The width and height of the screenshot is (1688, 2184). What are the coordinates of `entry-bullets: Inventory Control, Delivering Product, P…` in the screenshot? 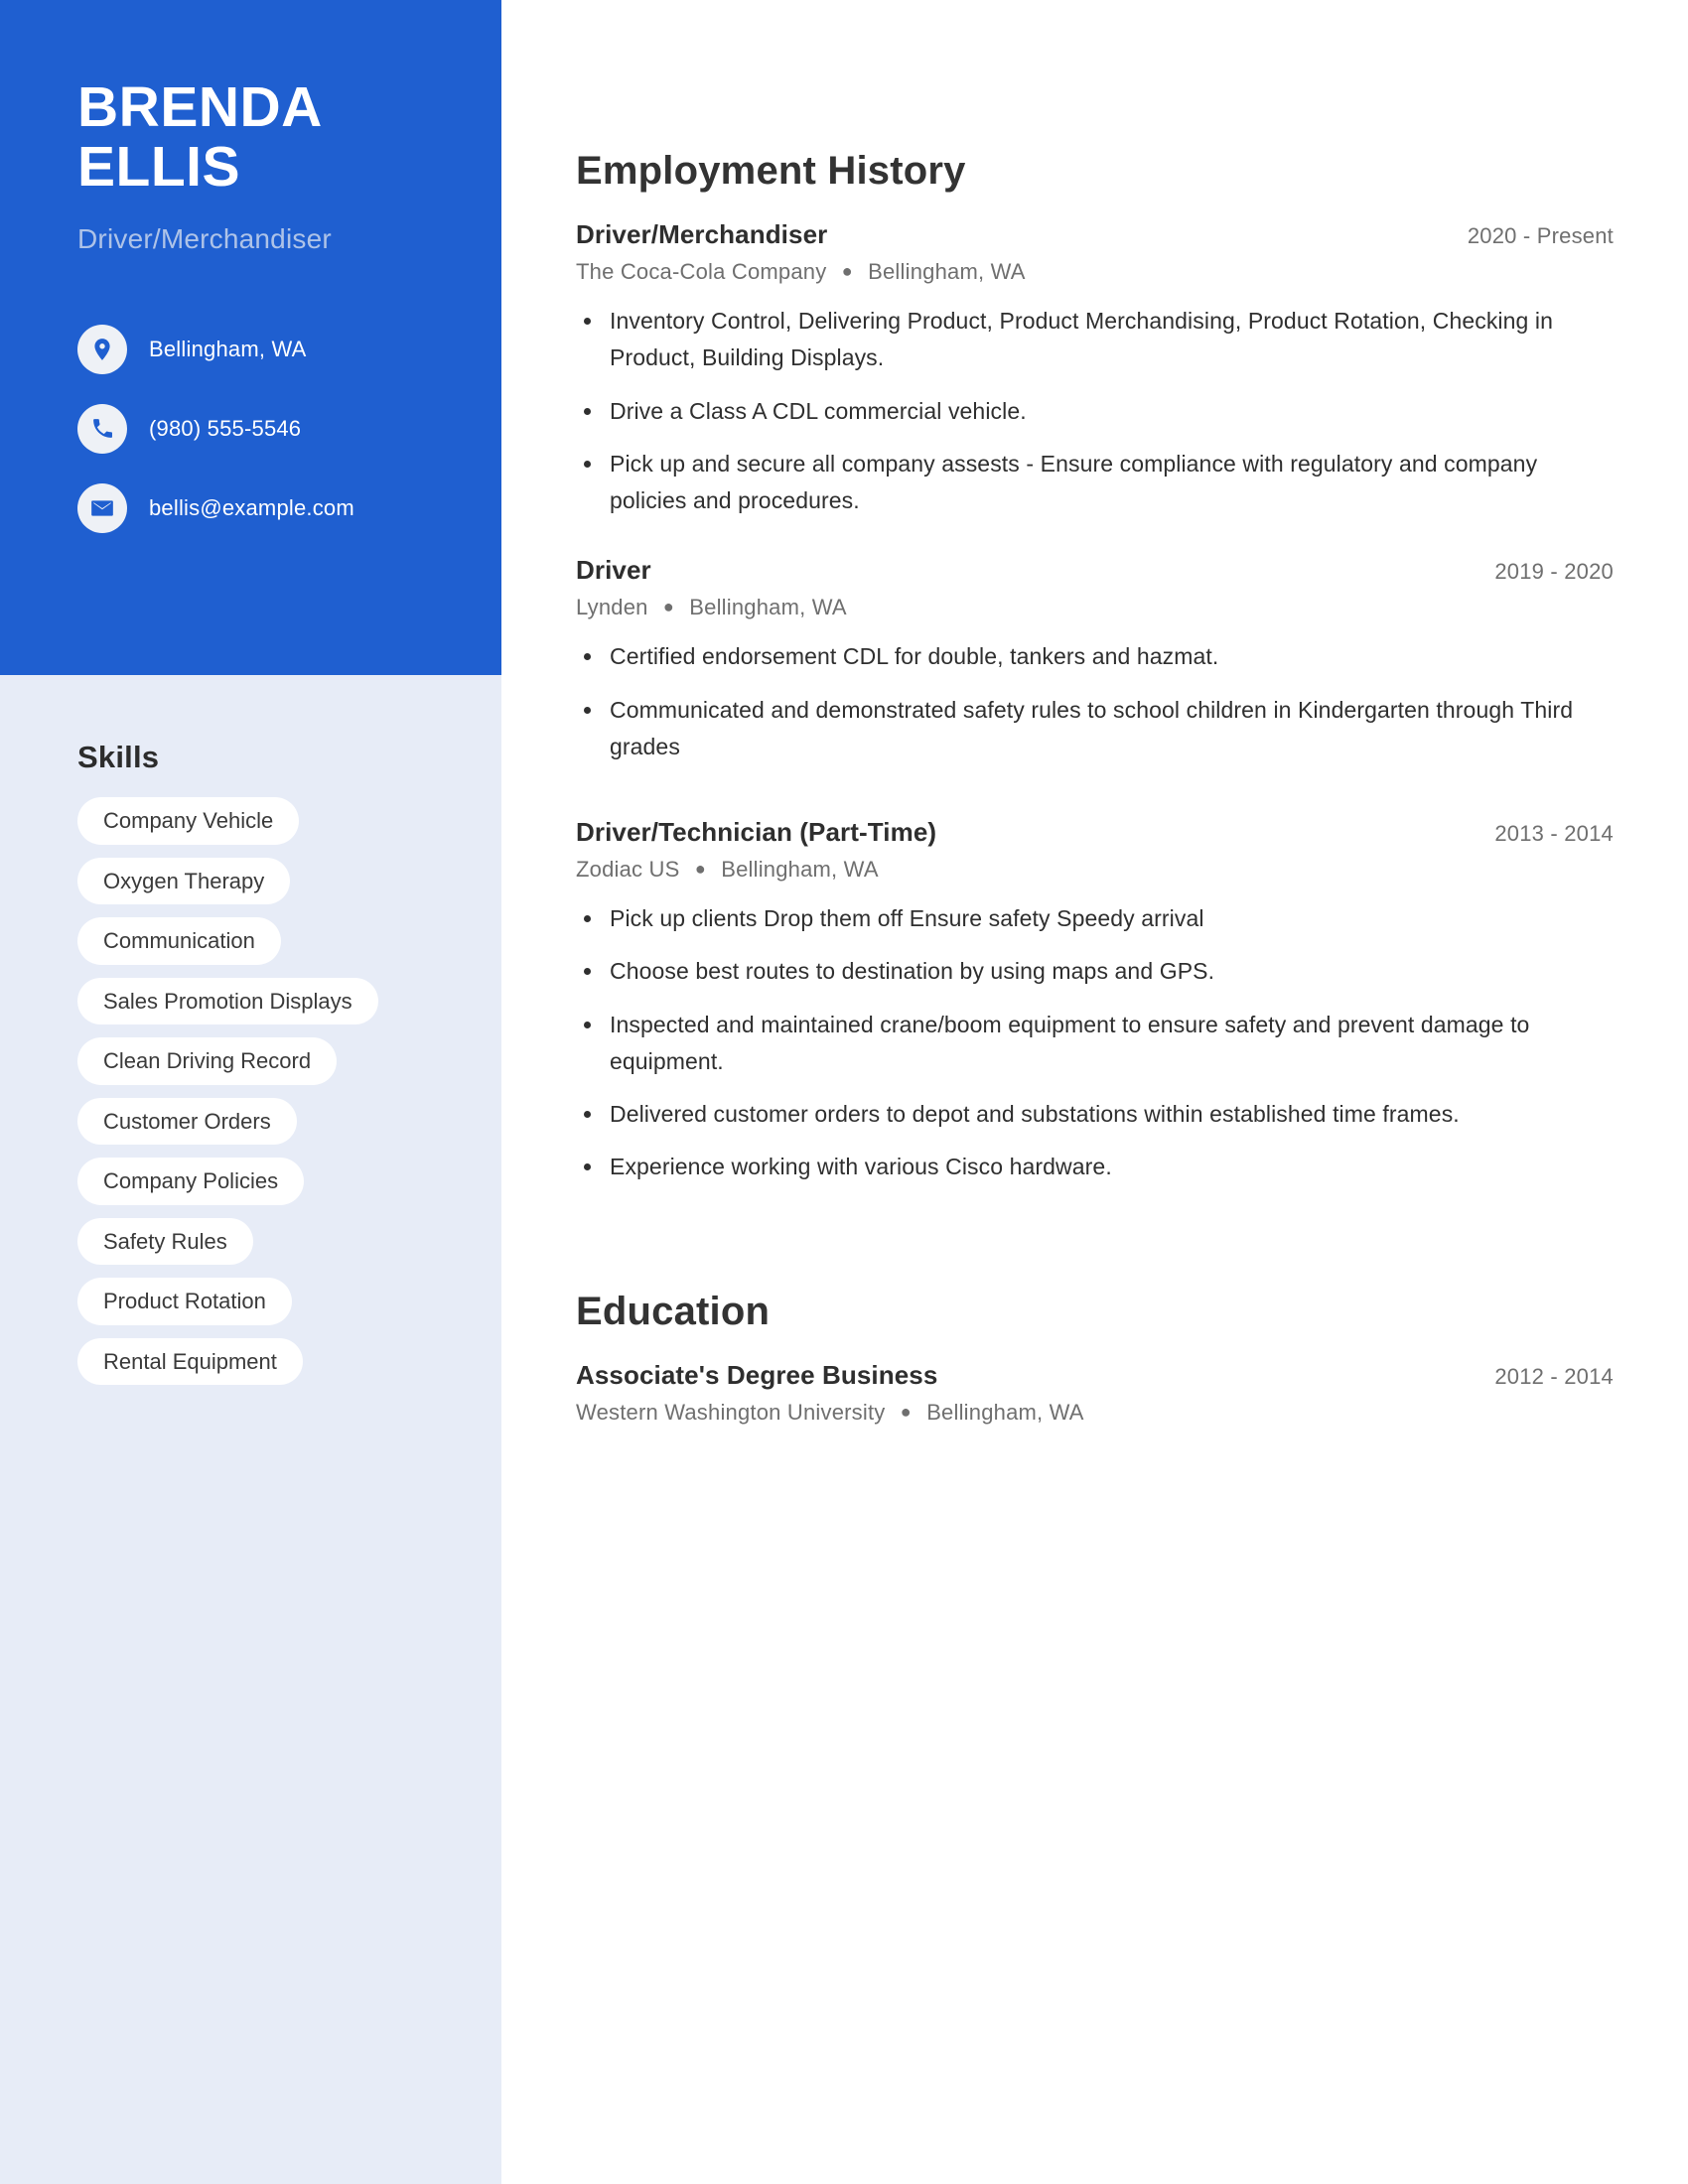 It's located at (1095, 411).